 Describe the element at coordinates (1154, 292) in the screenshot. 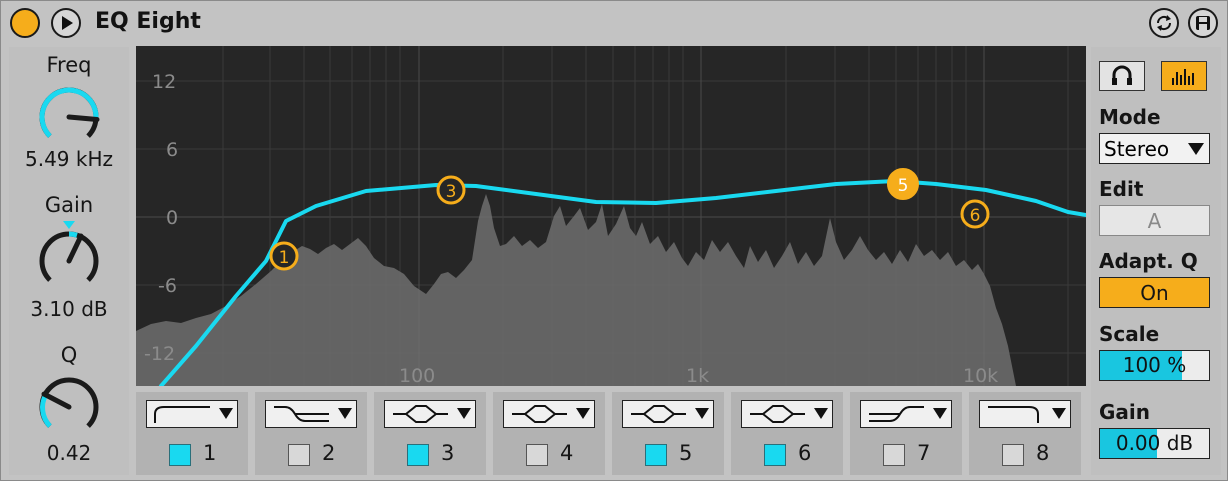

I see `adaptq-toggle: On` at that location.